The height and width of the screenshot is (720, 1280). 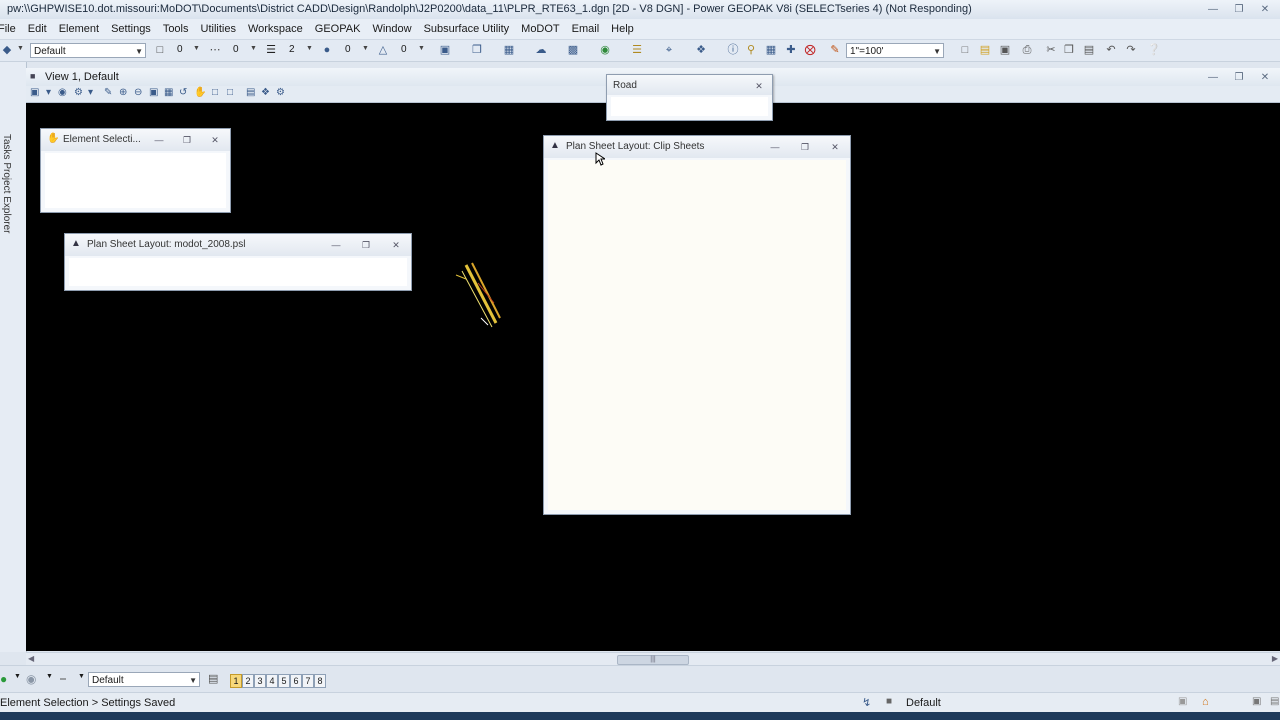 What do you see at coordinates (271, 50) in the screenshot?
I see `line-weight-icon: ☰` at bounding box center [271, 50].